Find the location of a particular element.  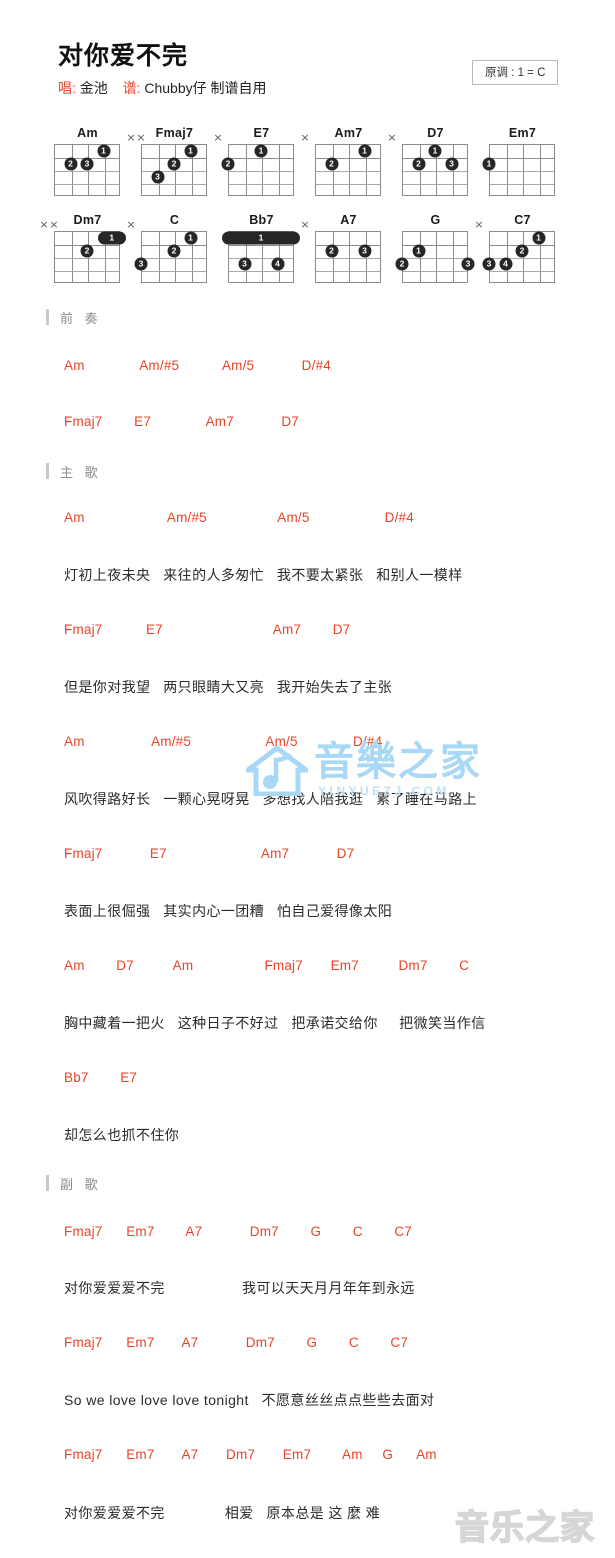

chord-diagram-em7: Em7 1 is located at coordinates (522, 169).